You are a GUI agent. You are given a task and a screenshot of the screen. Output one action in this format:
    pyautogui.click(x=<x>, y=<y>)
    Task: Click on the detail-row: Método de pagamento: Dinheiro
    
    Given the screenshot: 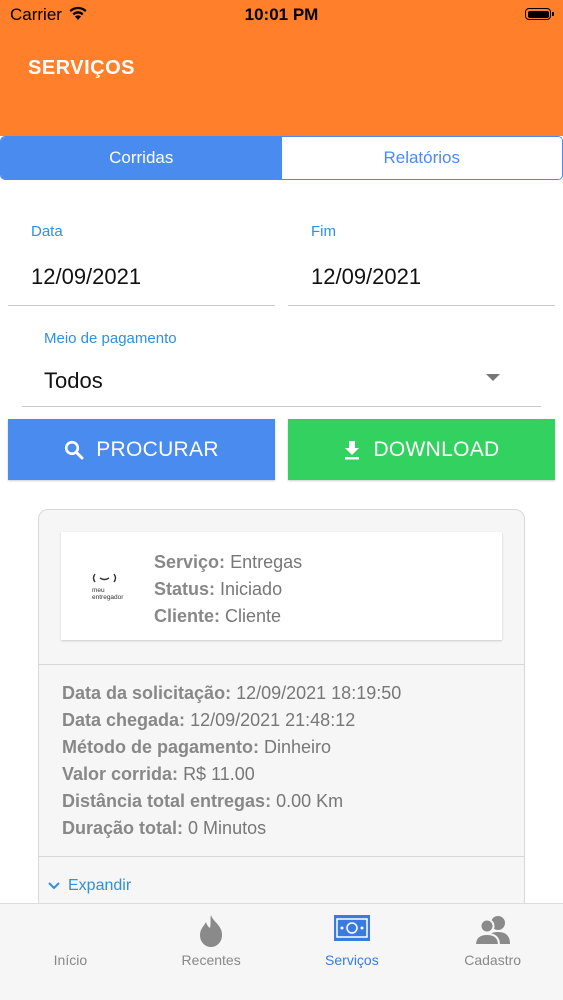 What is the action you would take?
    pyautogui.click(x=231, y=747)
    